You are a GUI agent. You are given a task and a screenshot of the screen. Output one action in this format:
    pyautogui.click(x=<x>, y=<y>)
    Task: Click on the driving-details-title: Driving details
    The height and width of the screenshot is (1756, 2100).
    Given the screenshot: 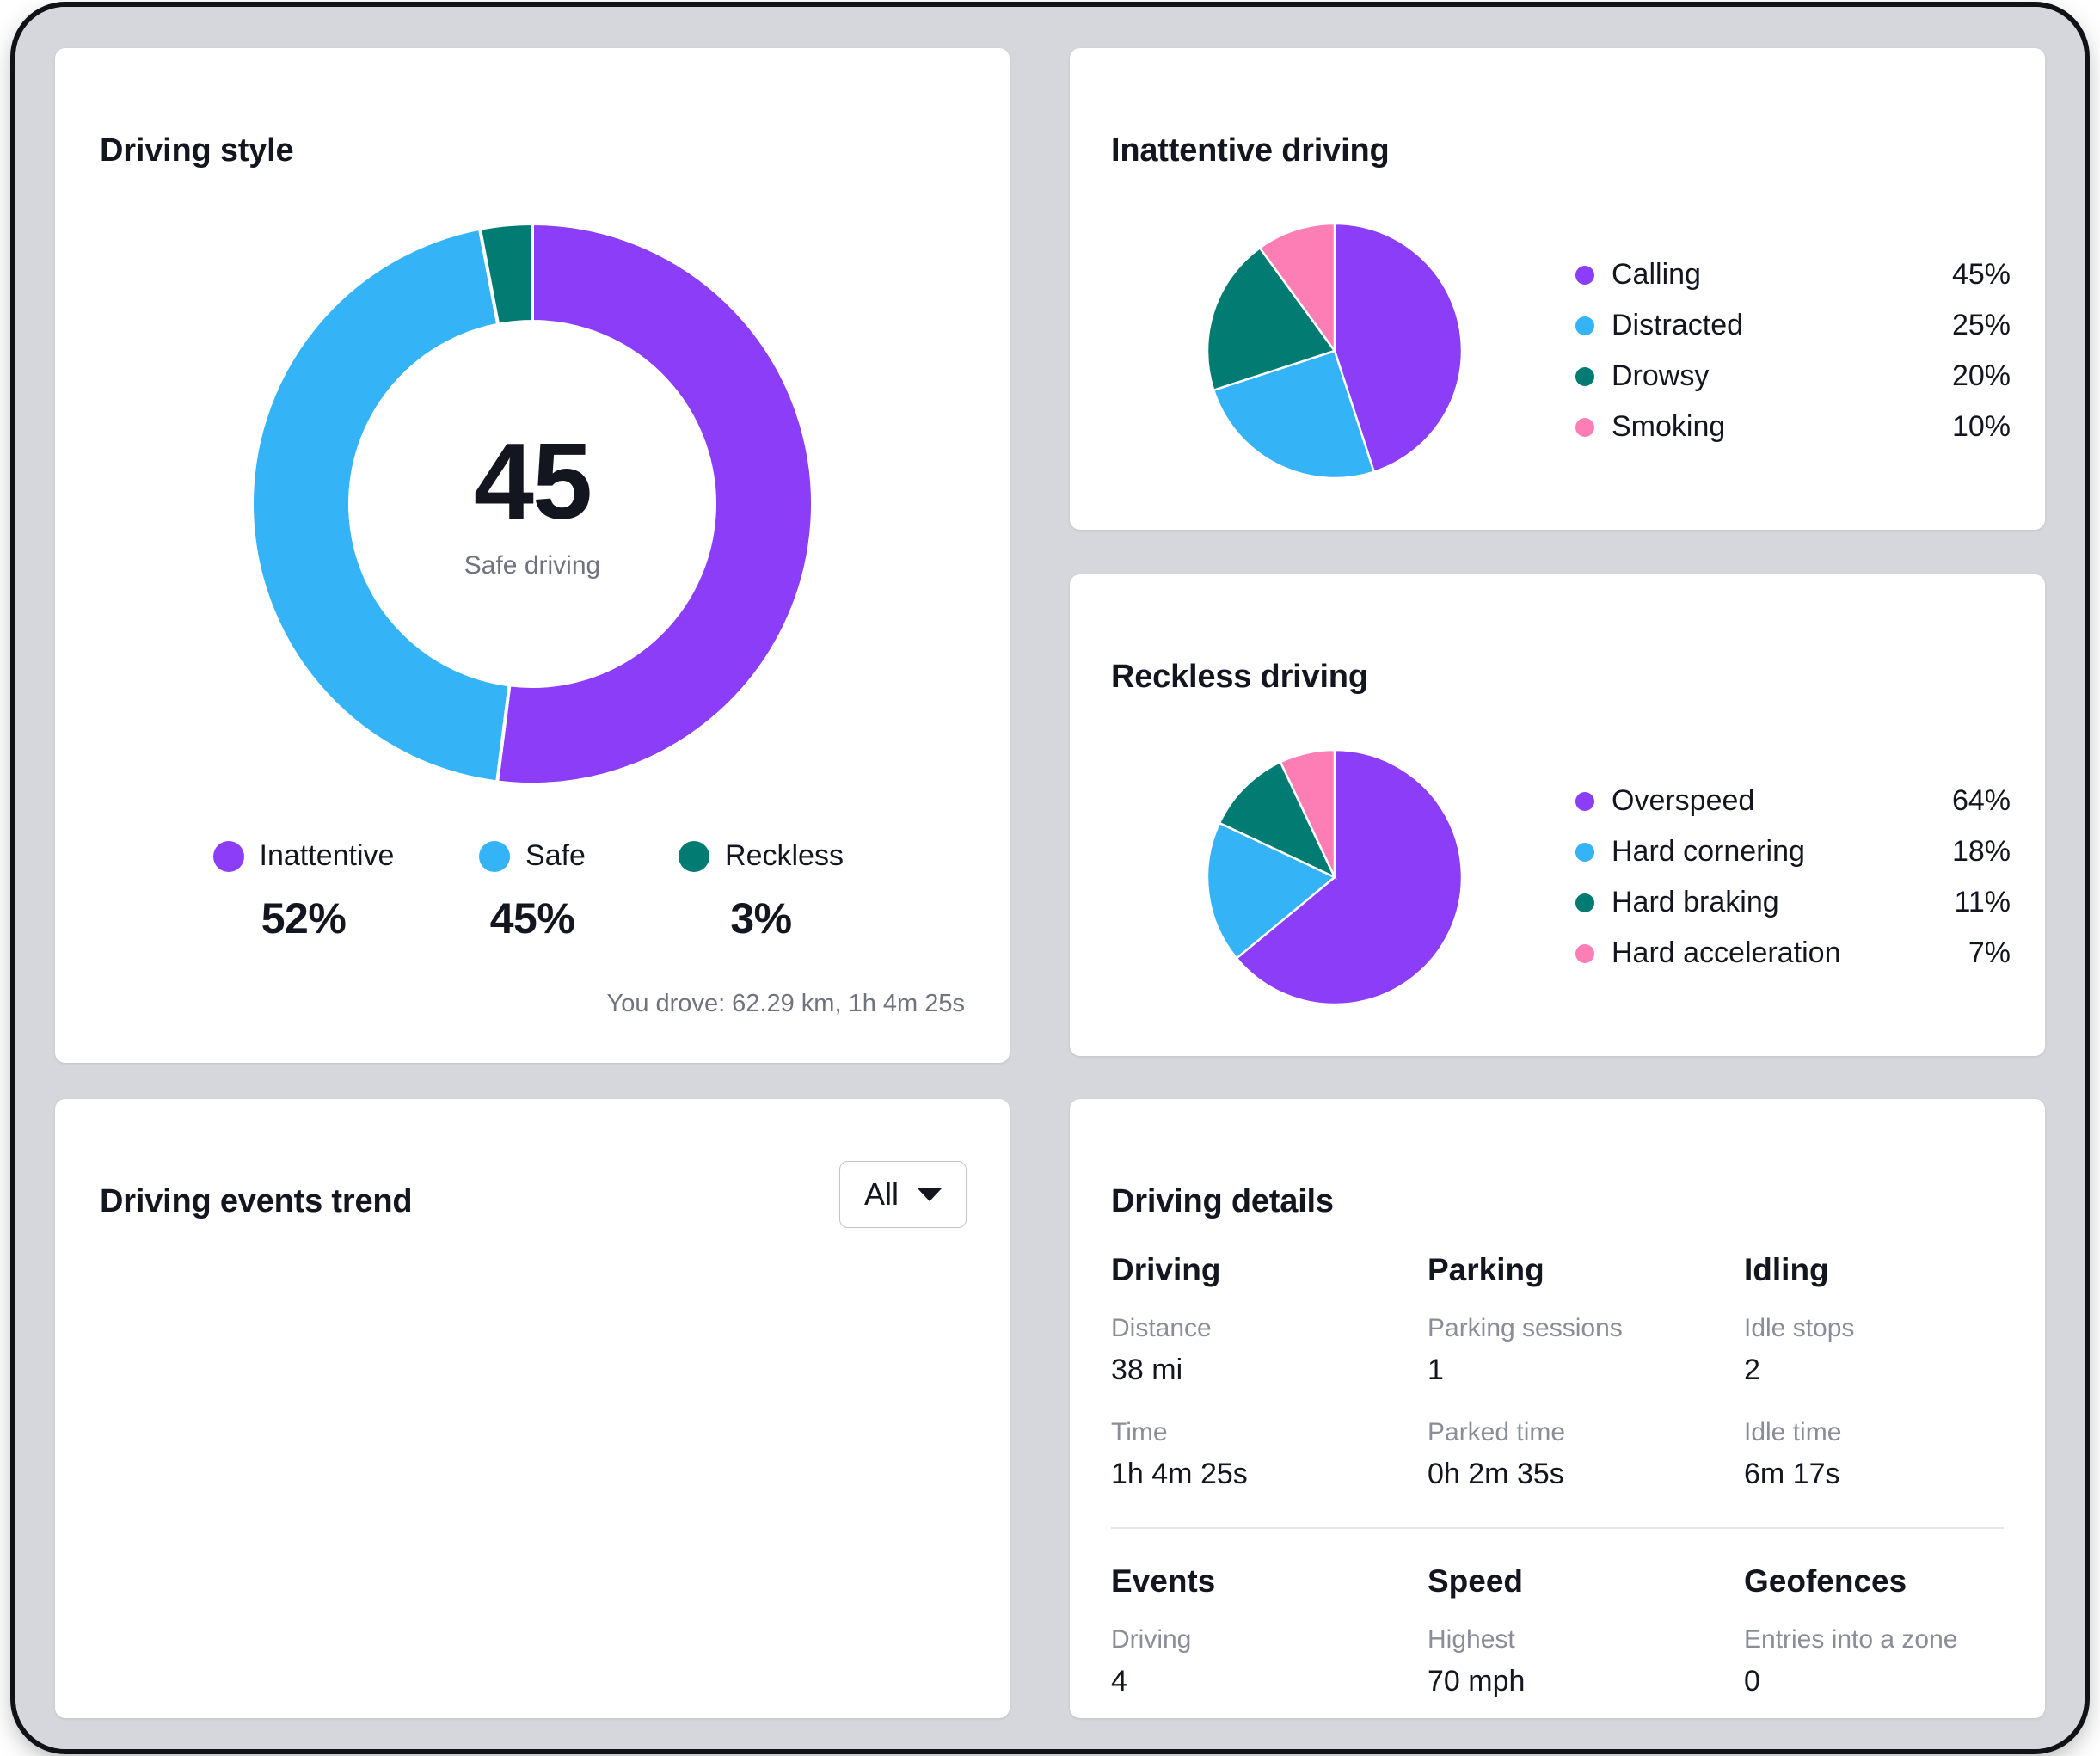 What is the action you would take?
    pyautogui.click(x=1222, y=1201)
    